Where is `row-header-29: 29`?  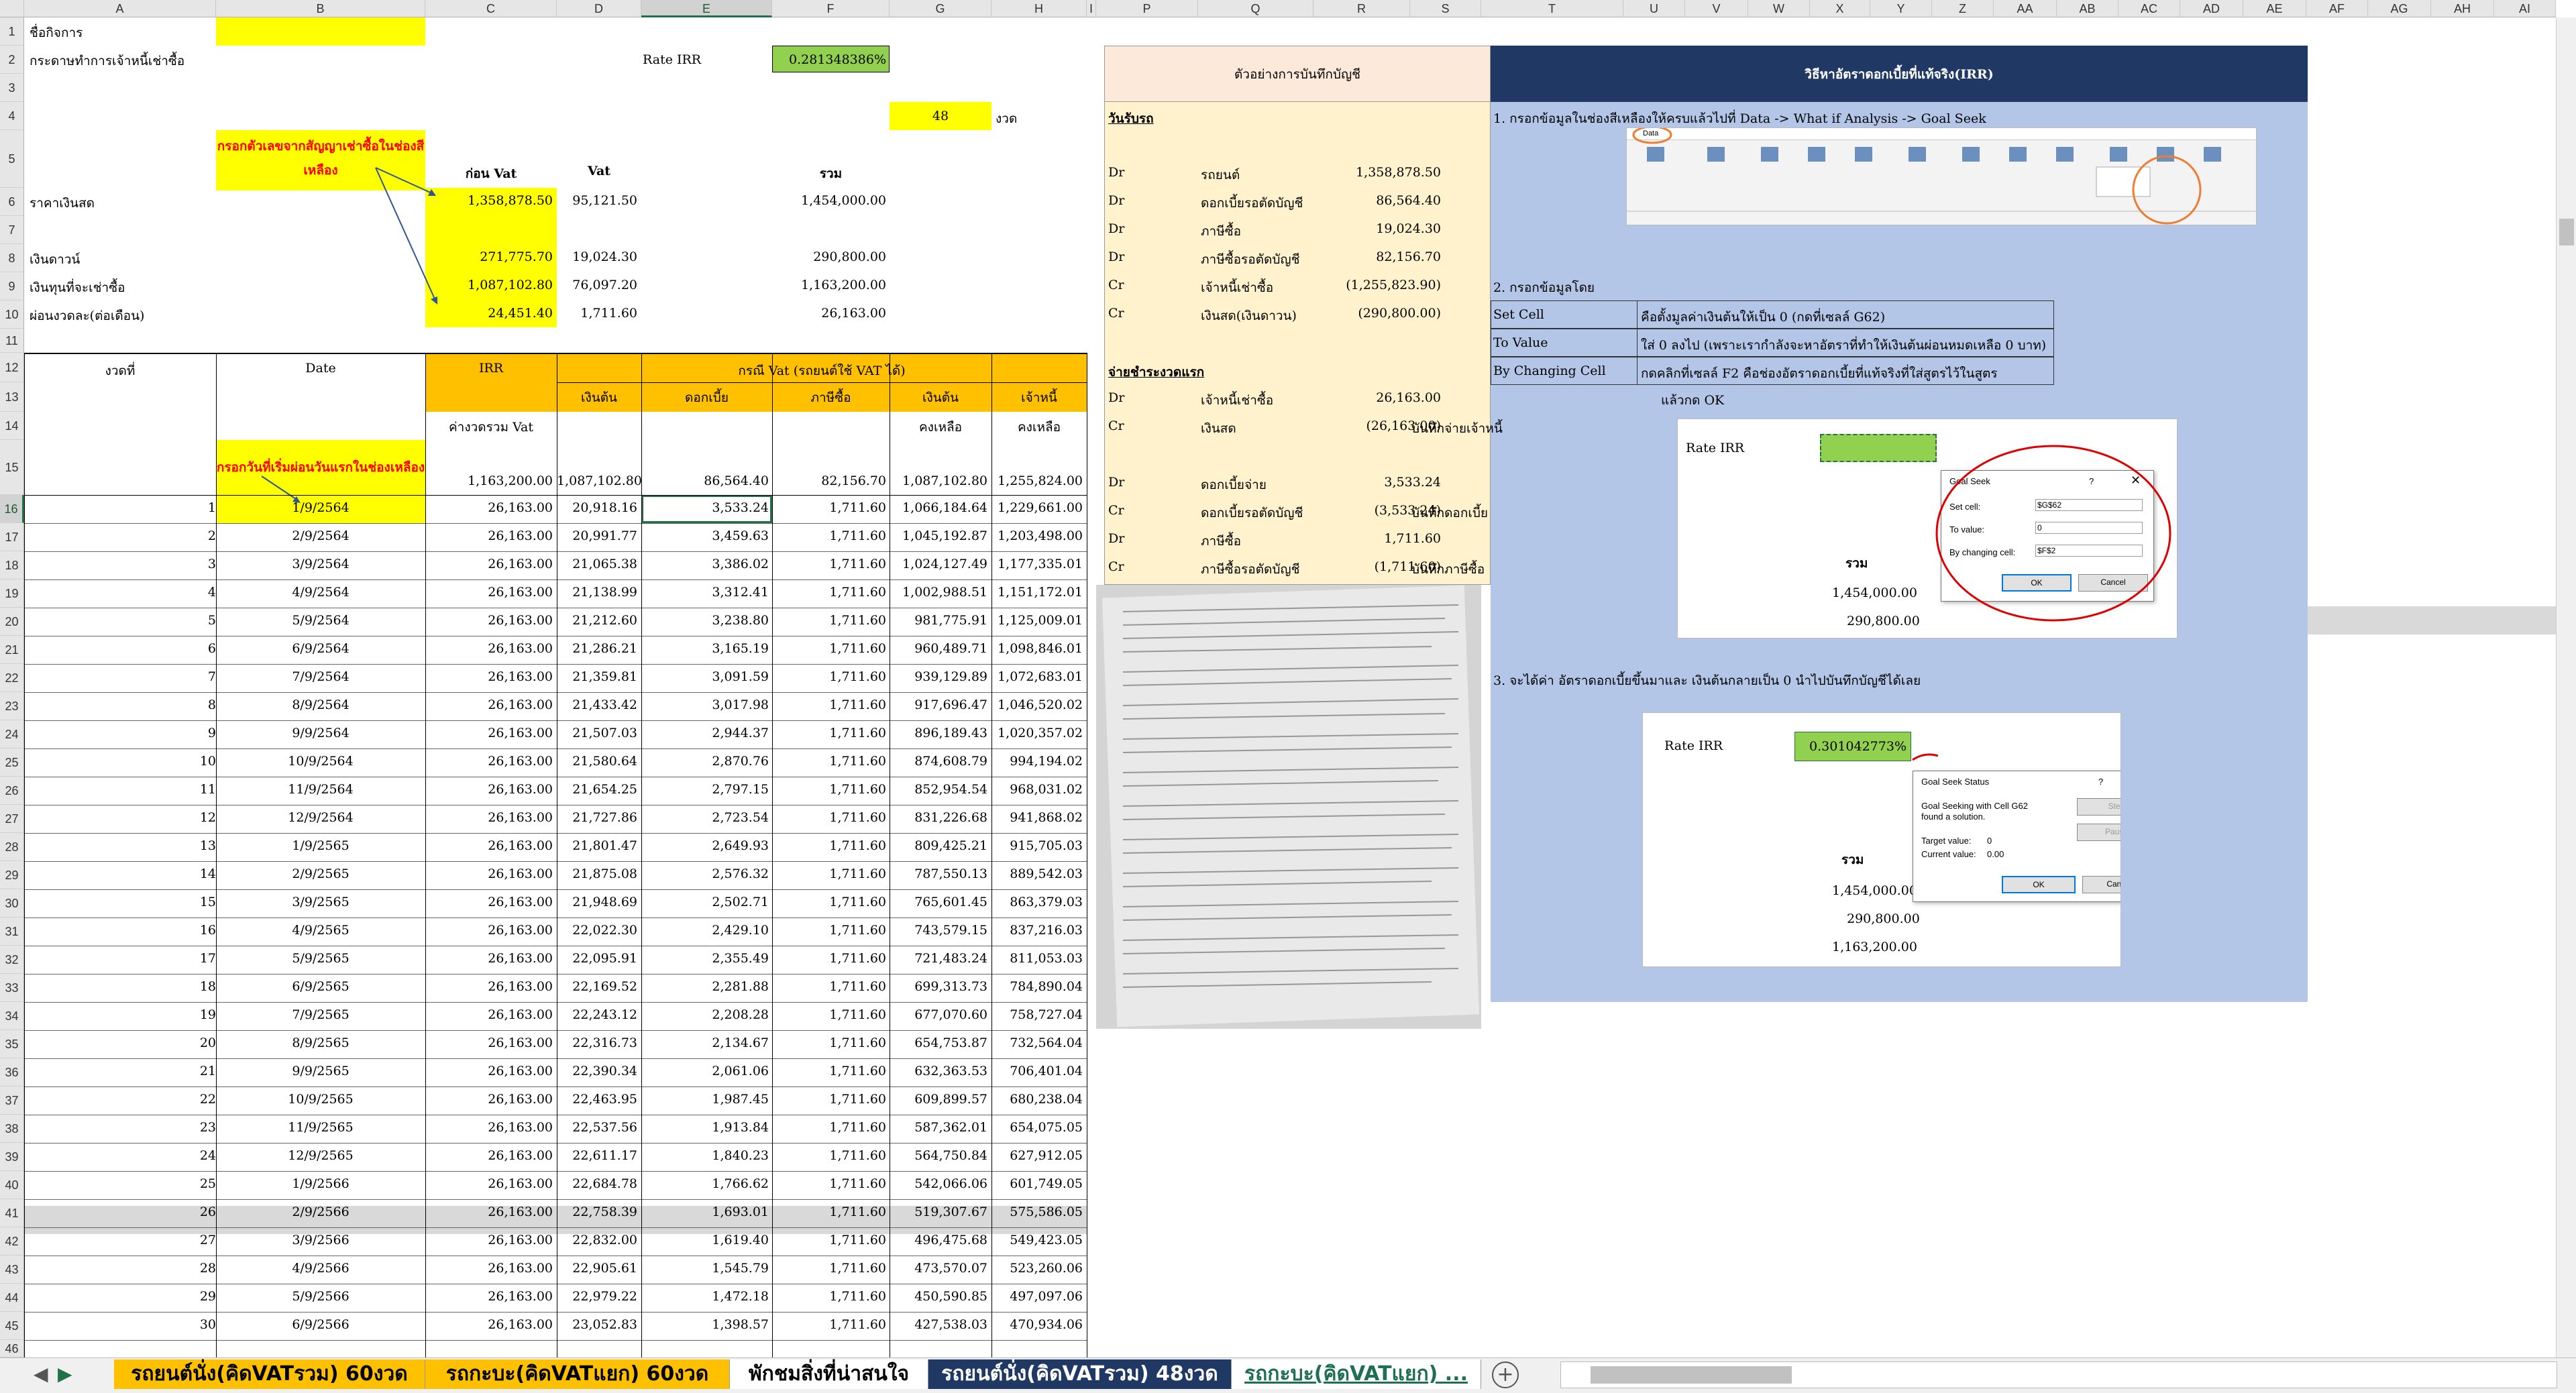 row-header-29: 29 is located at coordinates (12, 875).